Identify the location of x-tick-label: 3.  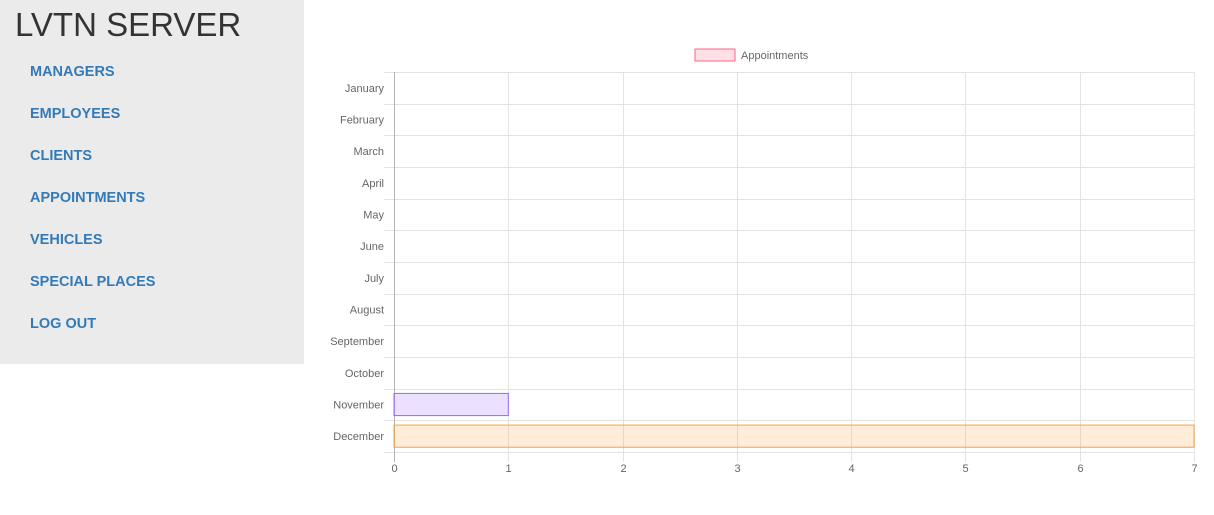
(737, 469).